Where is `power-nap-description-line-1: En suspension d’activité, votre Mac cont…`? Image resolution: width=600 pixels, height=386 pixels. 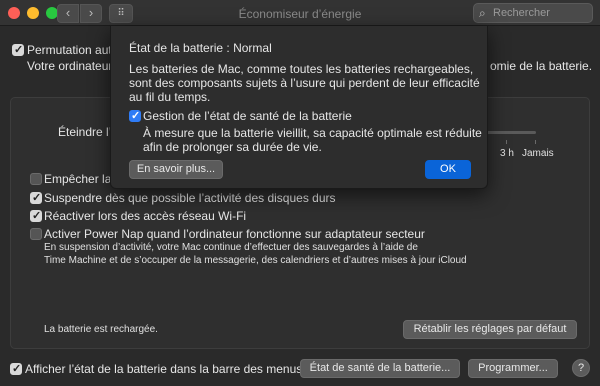
power-nap-description-line-1: En suspension d’activité, votre Mac cont… is located at coordinates (231, 247).